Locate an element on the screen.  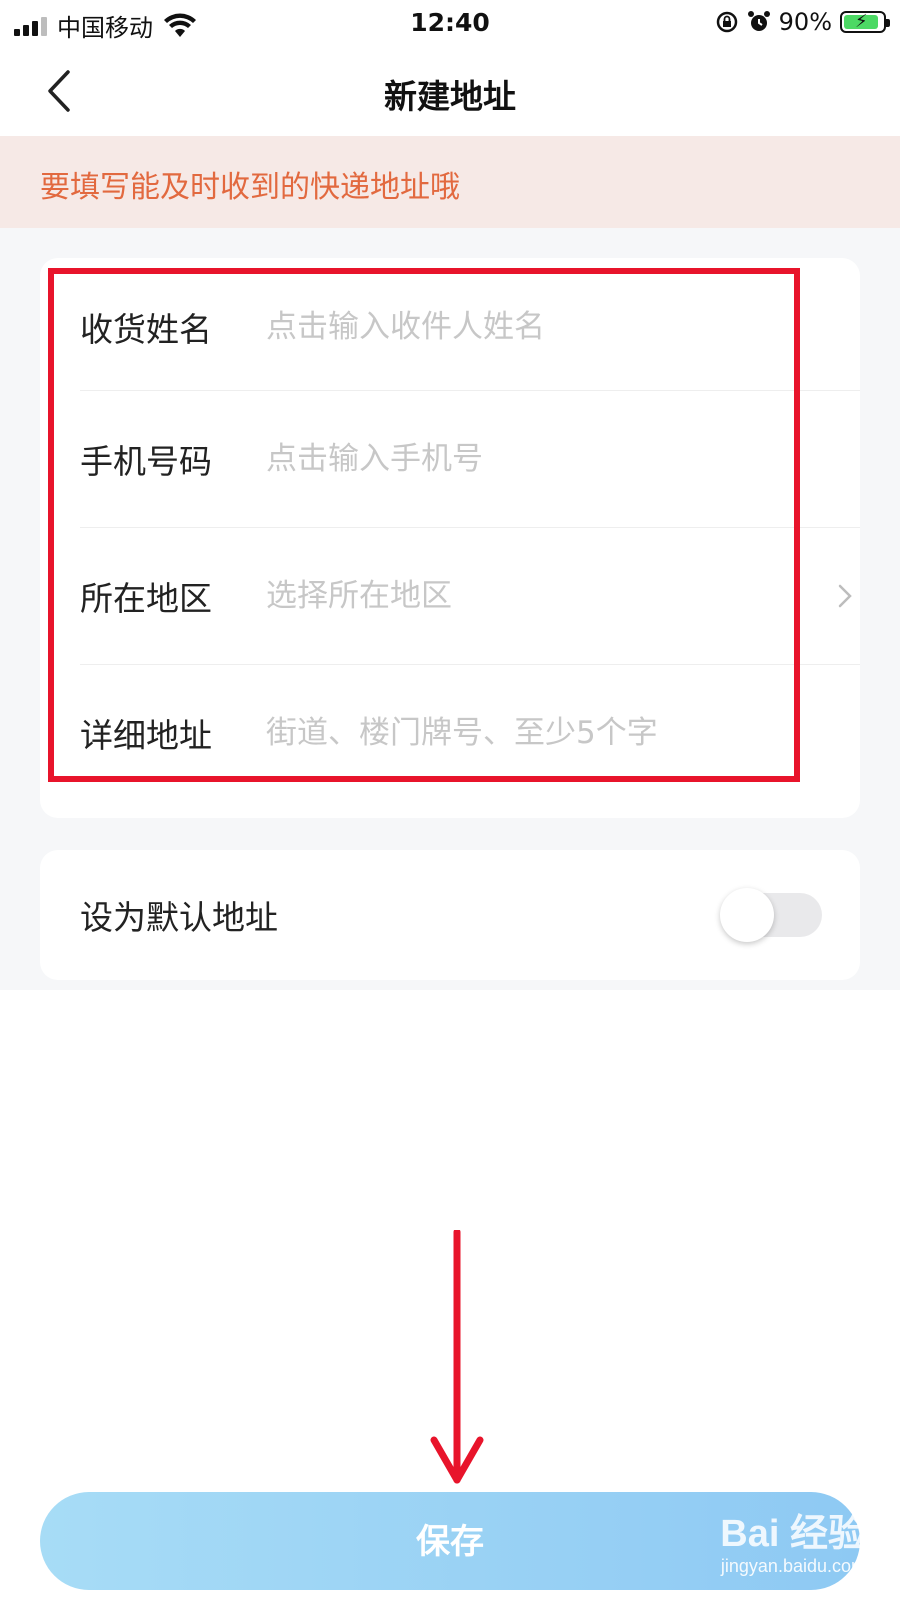
rotation-lock-icon is located at coordinates (726, 22).